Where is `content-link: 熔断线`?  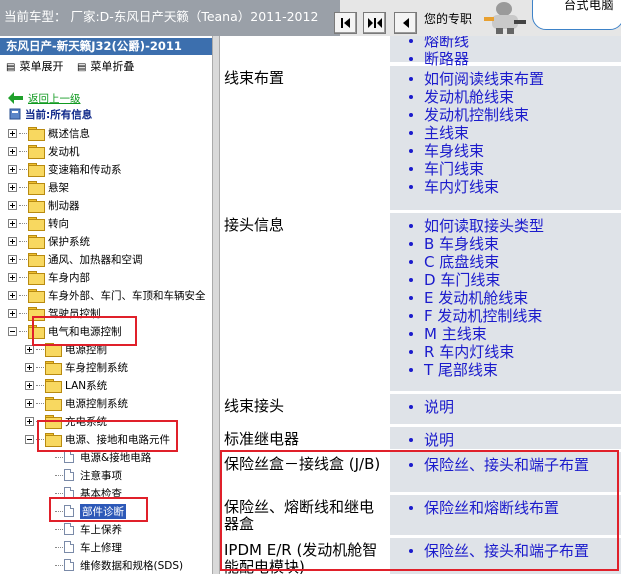
content-link: 熔断线 is located at coordinates (437, 43).